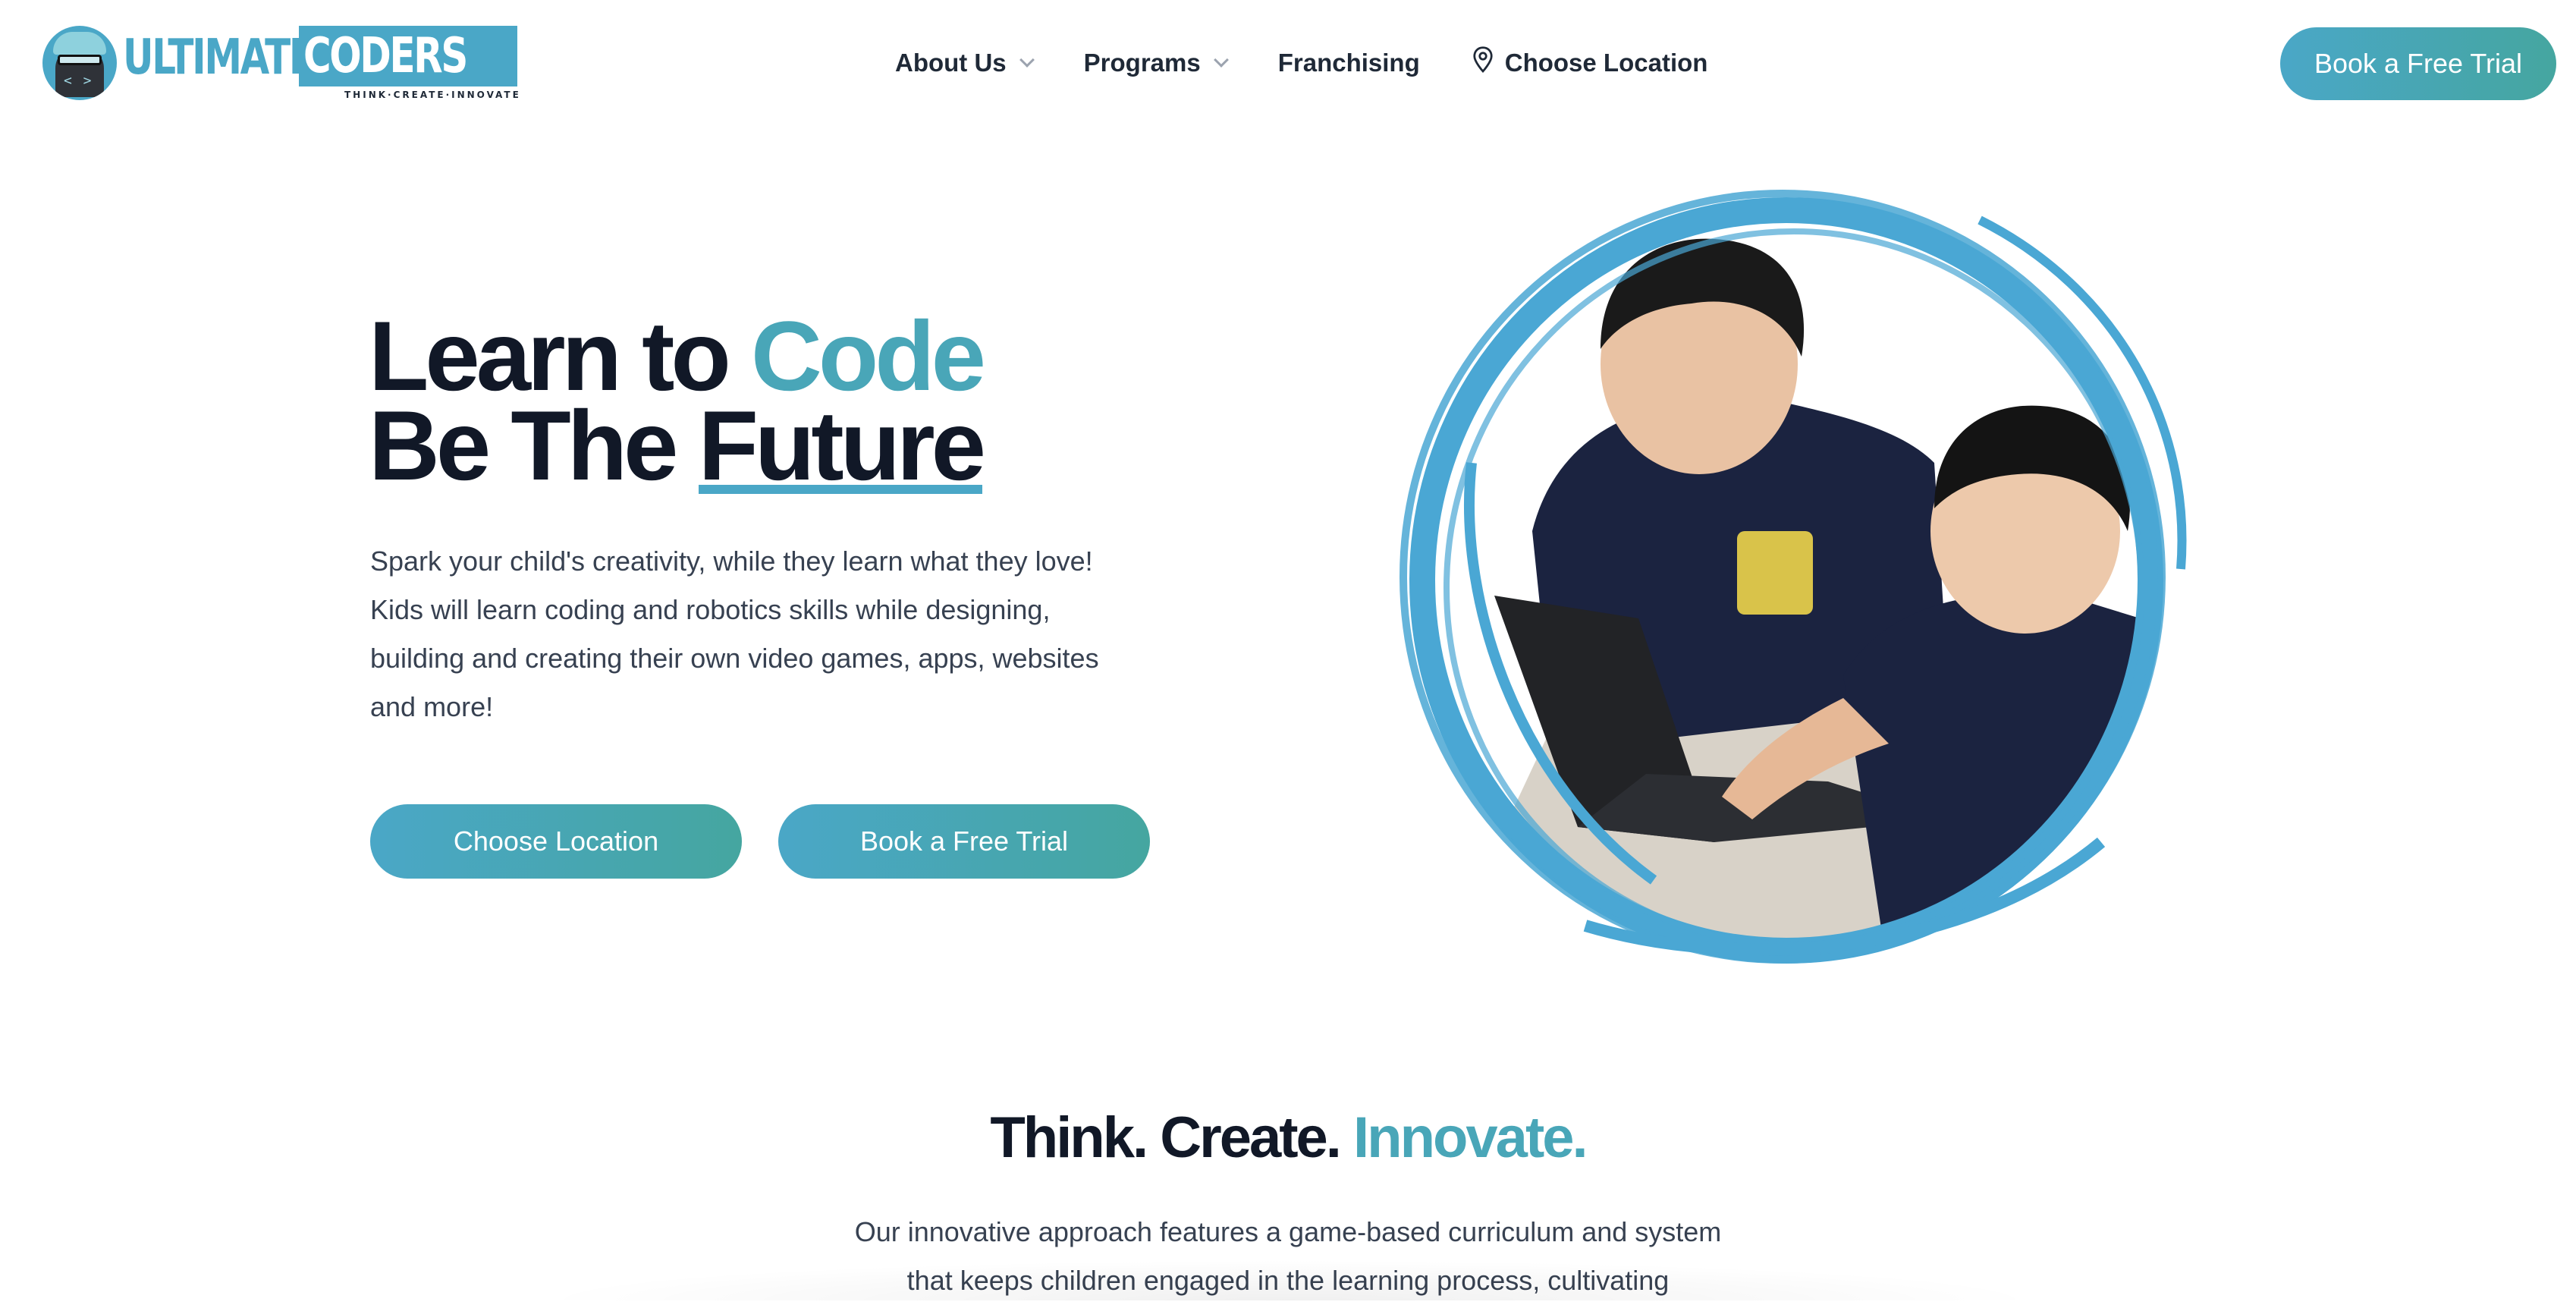 This screenshot has width=2576, height=1305. What do you see at coordinates (1606, 63) in the screenshot?
I see `nav-item-label: Choose Location` at bounding box center [1606, 63].